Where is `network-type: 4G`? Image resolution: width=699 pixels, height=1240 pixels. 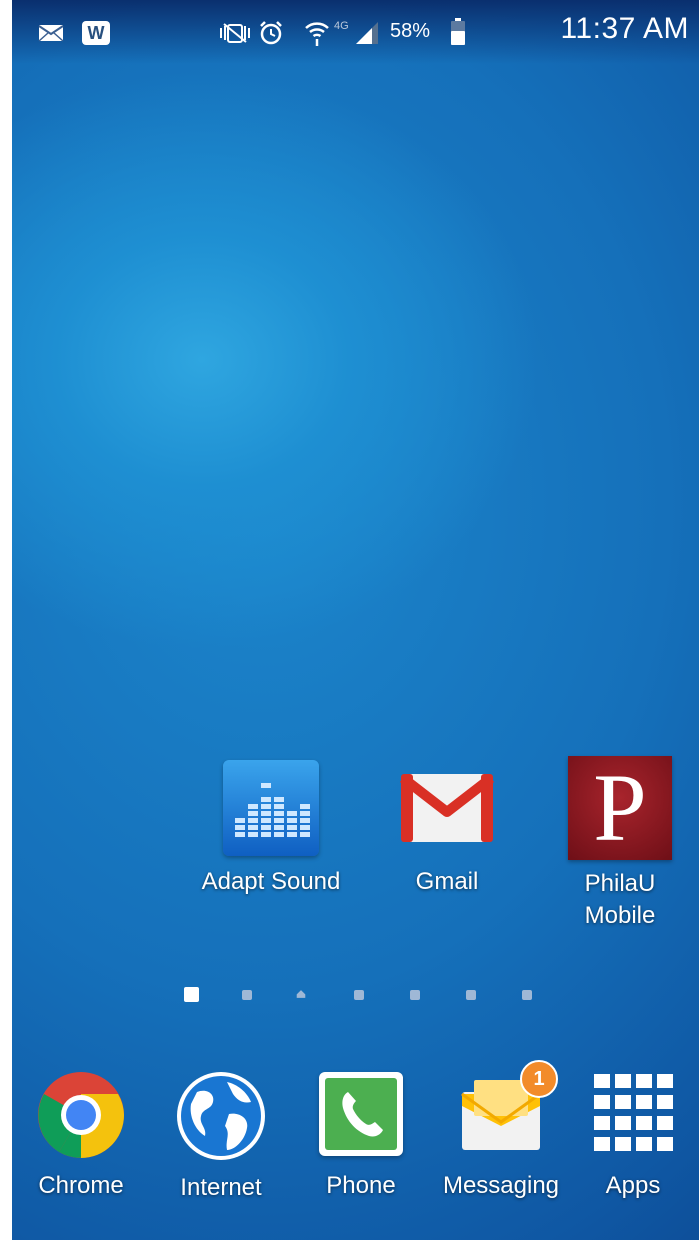 network-type: 4G is located at coordinates (341, 26).